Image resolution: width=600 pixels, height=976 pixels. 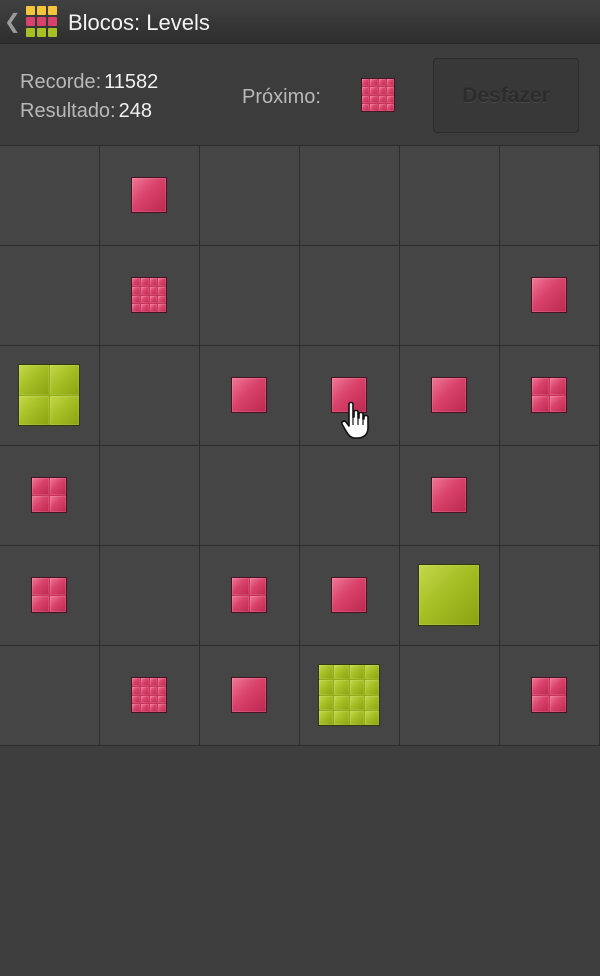 What do you see at coordinates (61, 82) in the screenshot?
I see `record-label: Recorde:` at bounding box center [61, 82].